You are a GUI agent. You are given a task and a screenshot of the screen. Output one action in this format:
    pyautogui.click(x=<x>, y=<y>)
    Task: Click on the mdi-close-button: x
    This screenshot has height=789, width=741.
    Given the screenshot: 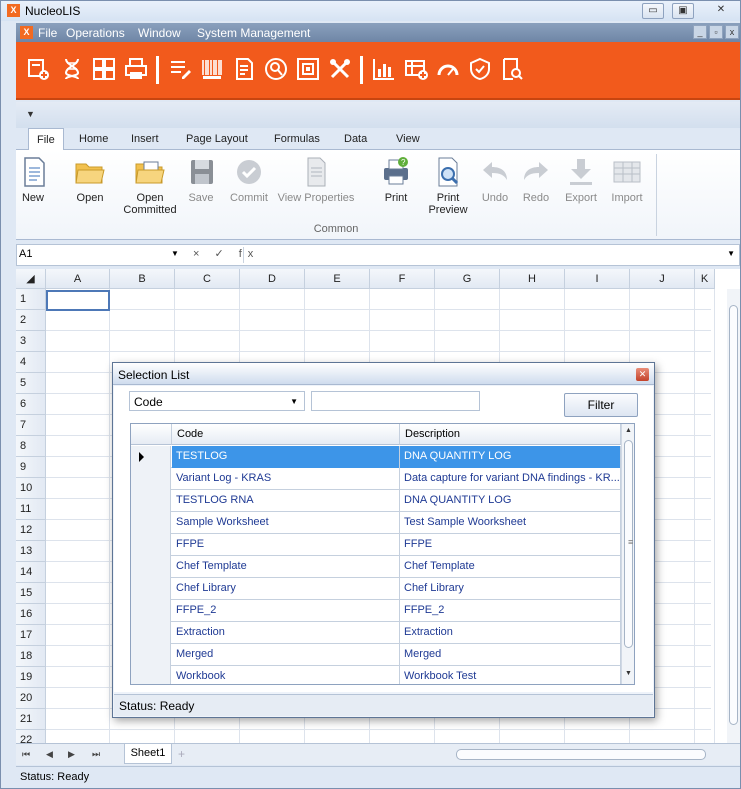 What is the action you would take?
    pyautogui.click(x=732, y=32)
    